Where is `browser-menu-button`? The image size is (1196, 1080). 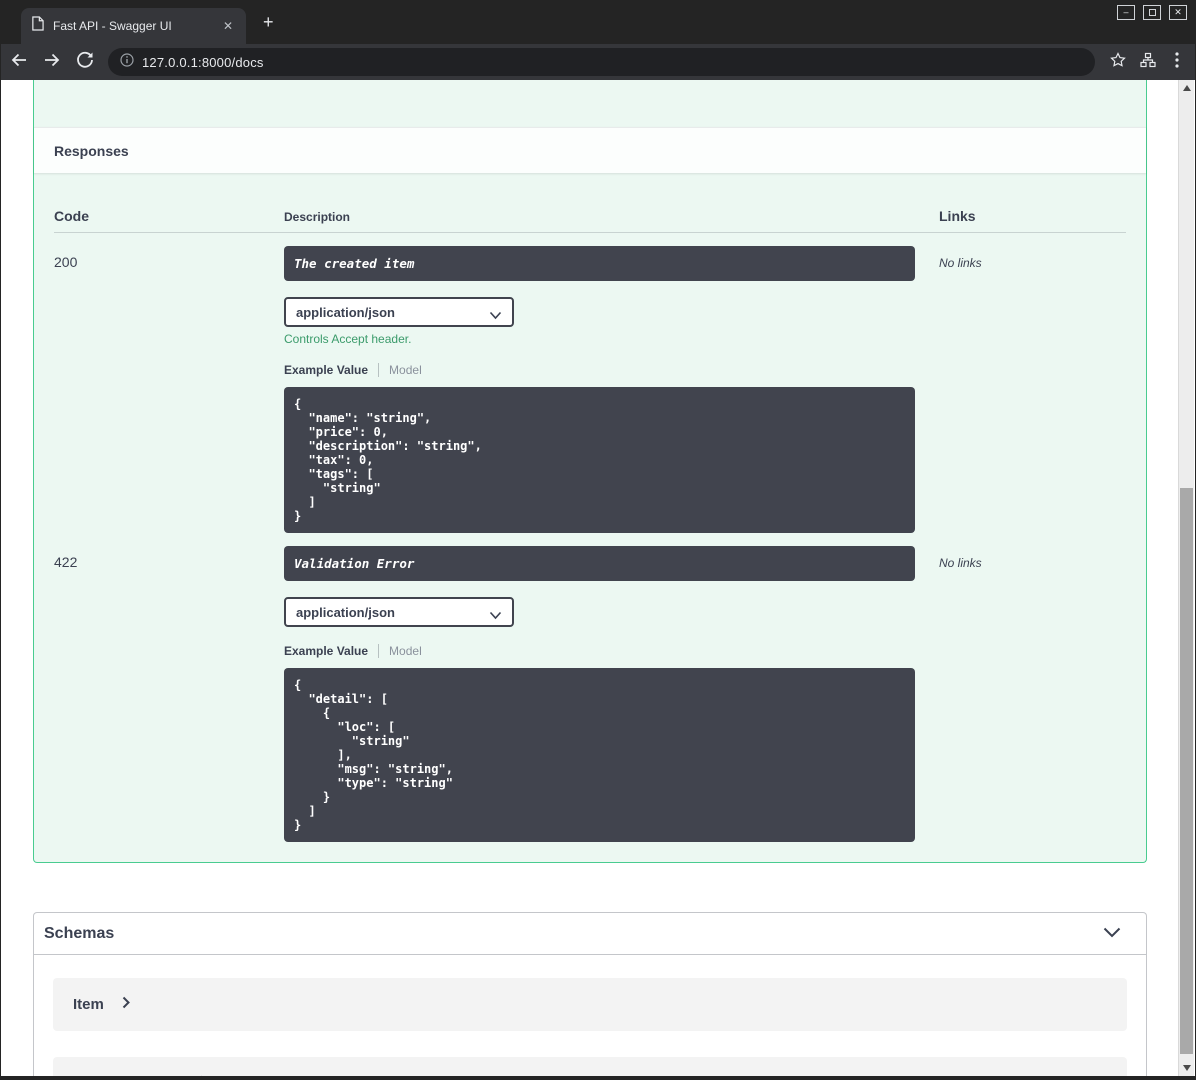
browser-menu-button is located at coordinates (1177, 62).